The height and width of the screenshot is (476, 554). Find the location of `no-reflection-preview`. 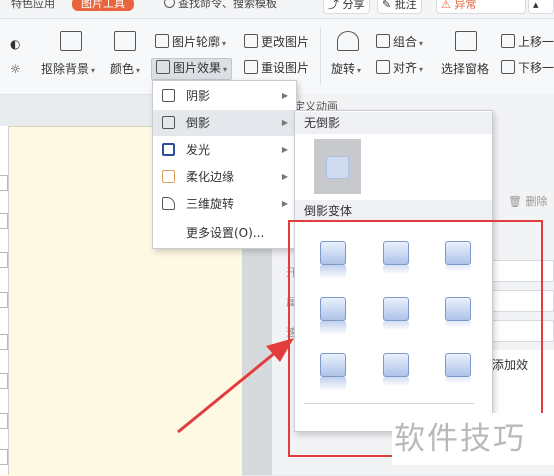

no-reflection-preview is located at coordinates (337, 167).